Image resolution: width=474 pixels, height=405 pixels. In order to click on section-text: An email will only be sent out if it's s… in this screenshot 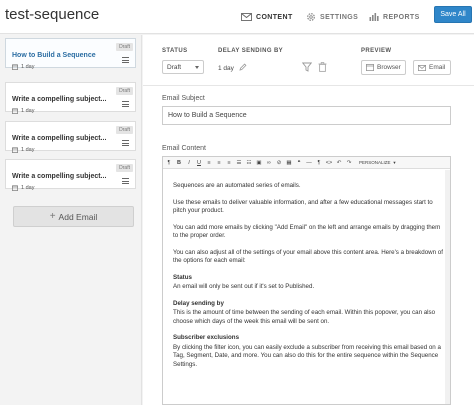, I will do `click(244, 286)`.